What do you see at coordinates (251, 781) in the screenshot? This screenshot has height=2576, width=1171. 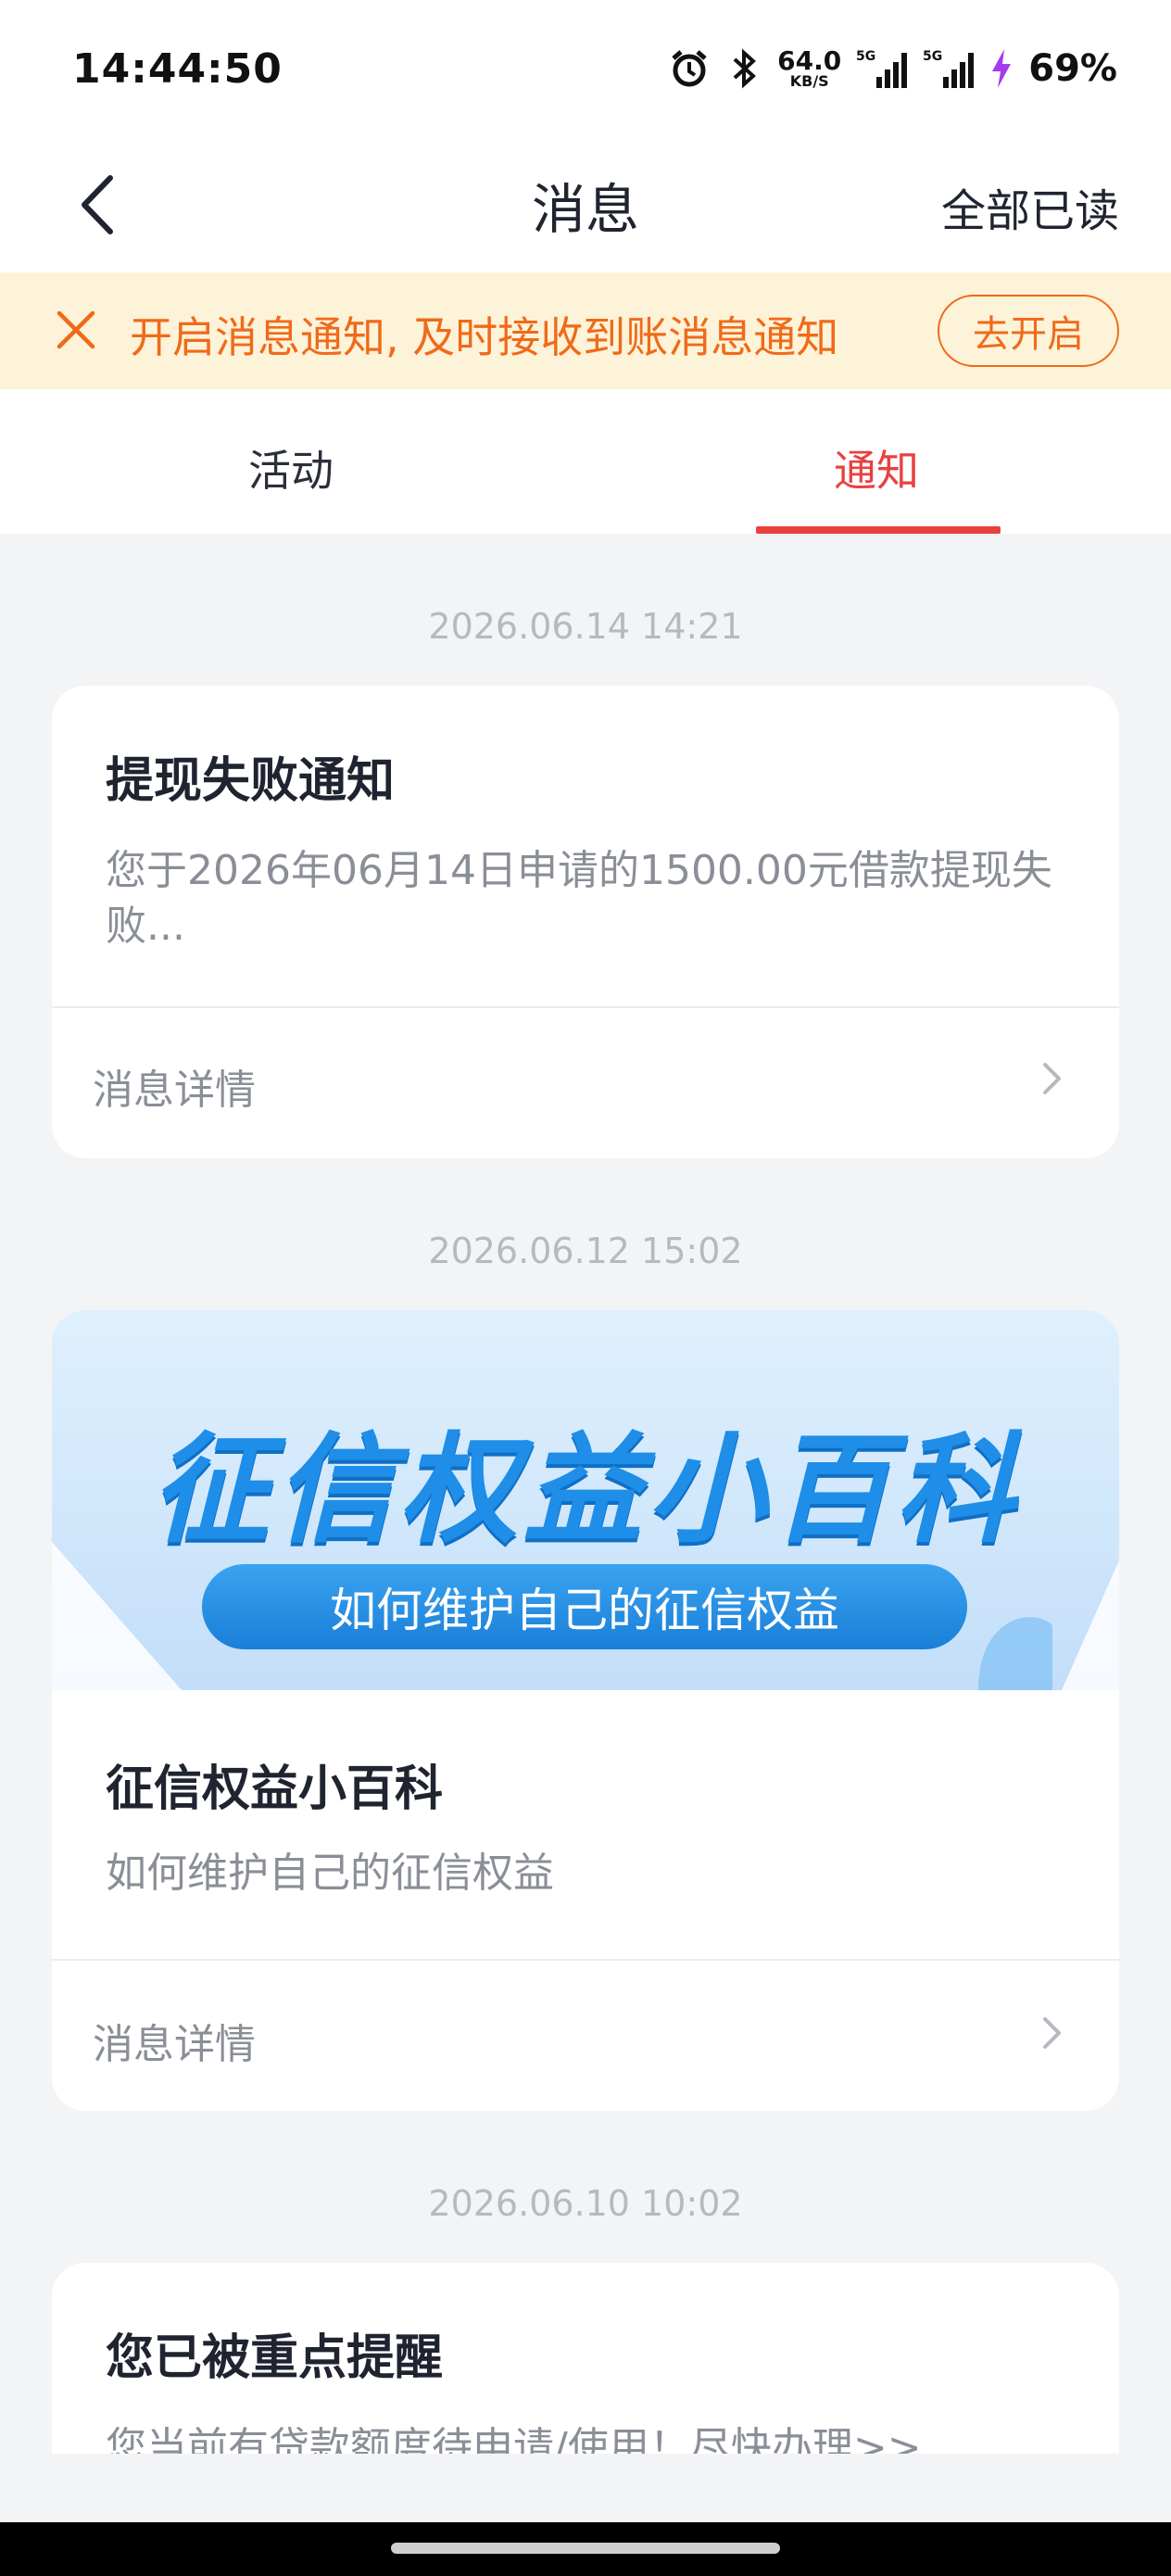 I see `message-title: 提现失败通知` at bounding box center [251, 781].